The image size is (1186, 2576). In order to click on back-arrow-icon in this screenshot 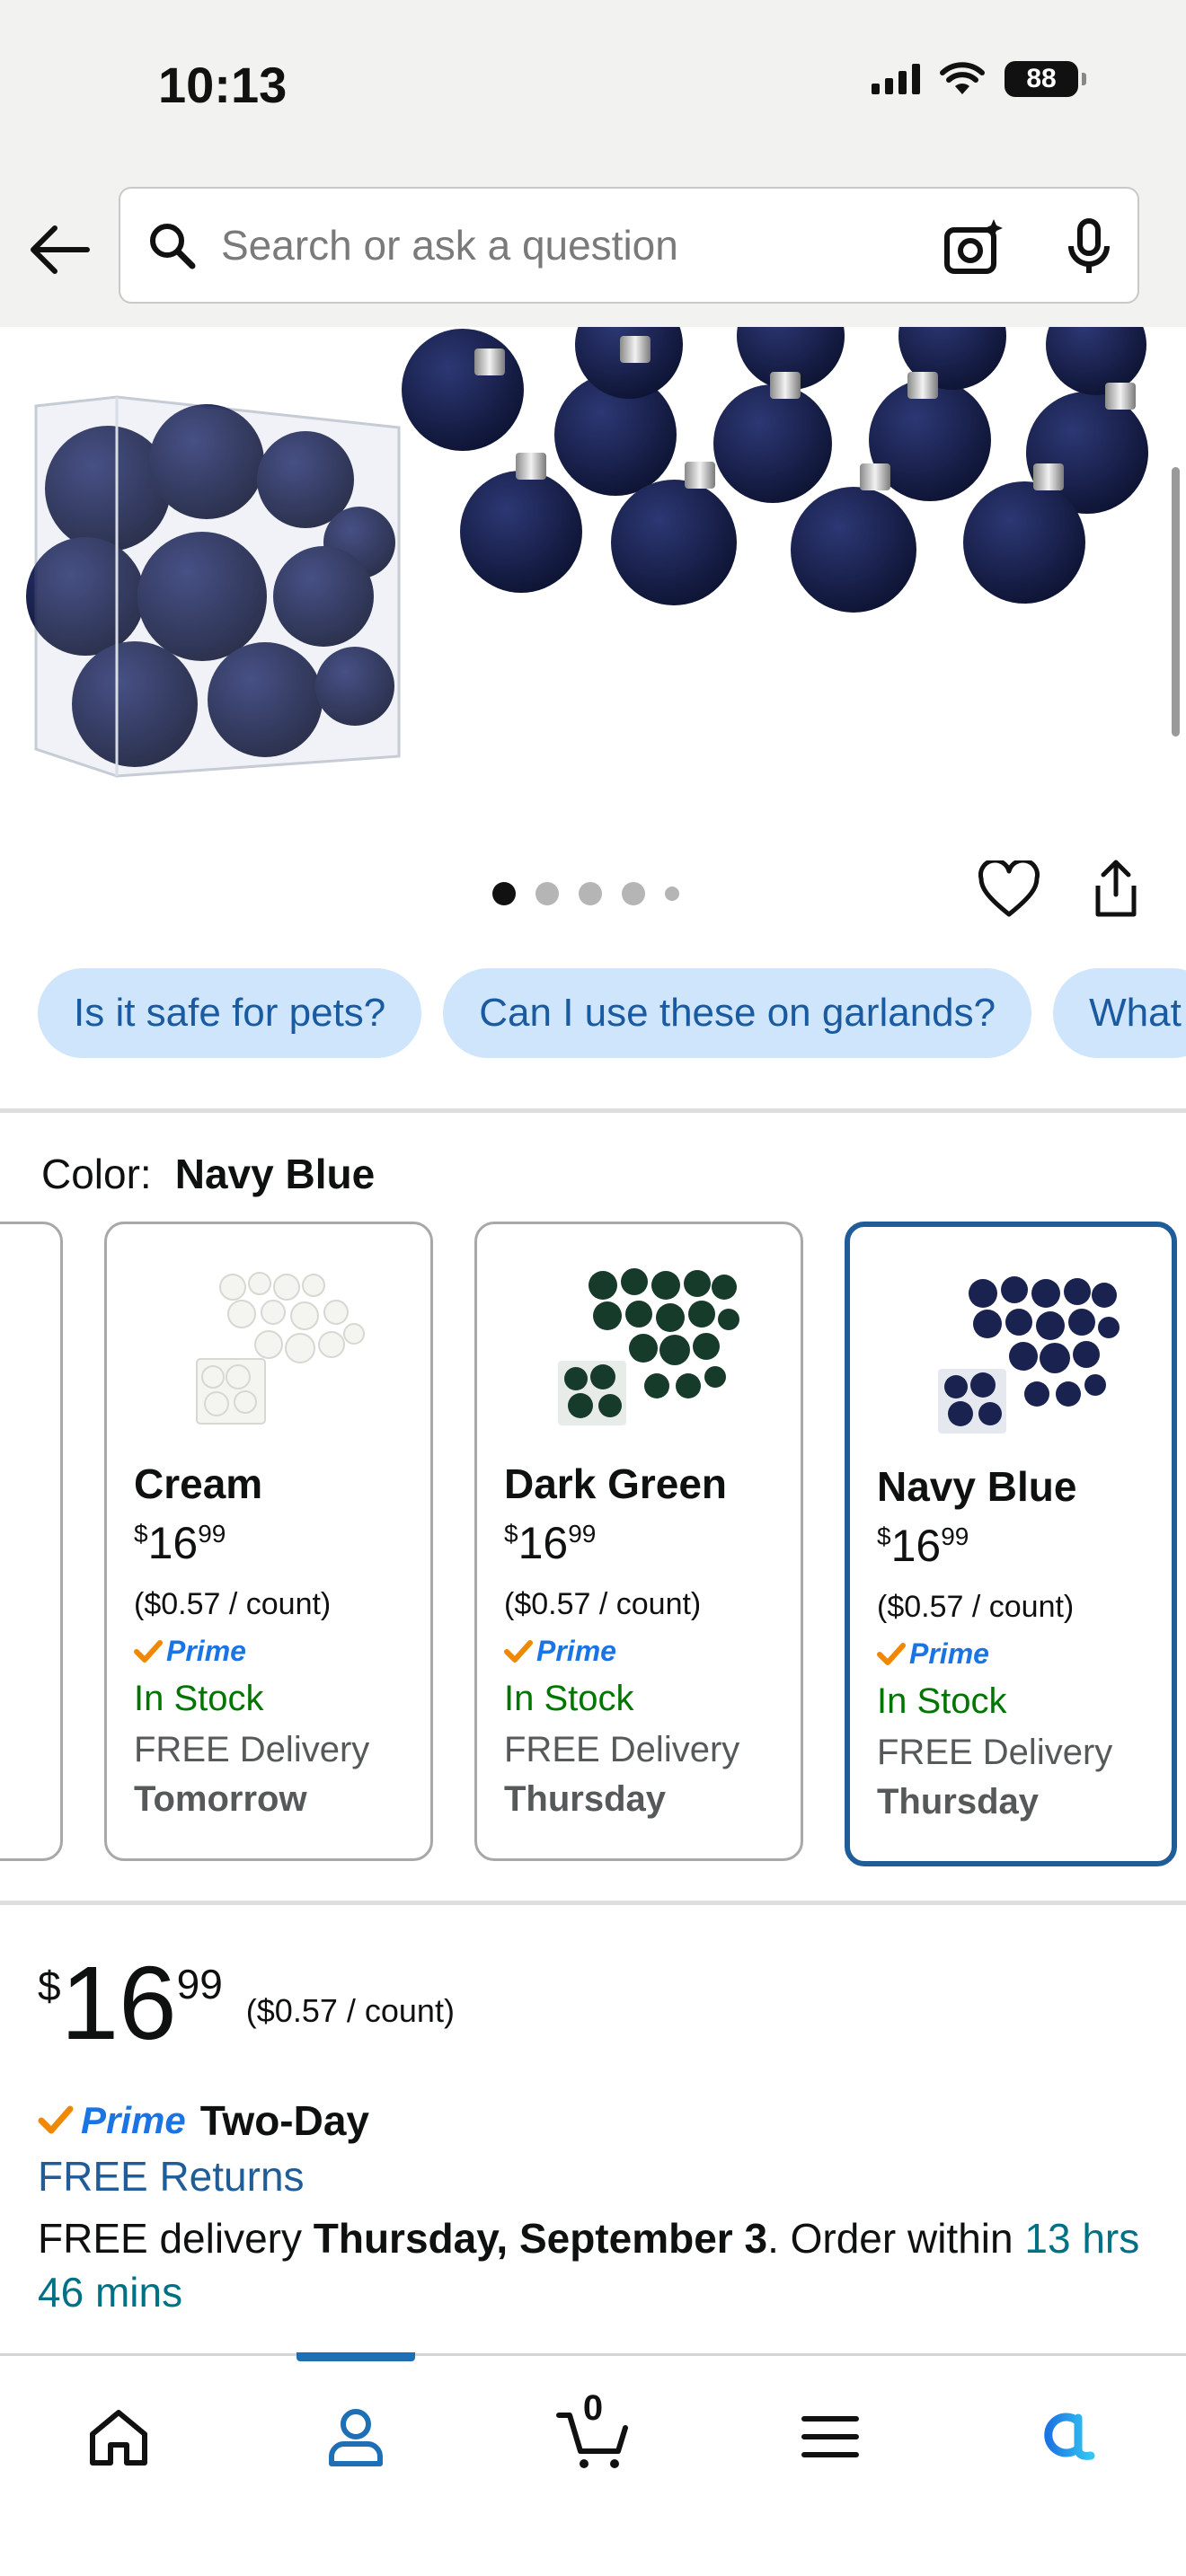, I will do `click(60, 249)`.